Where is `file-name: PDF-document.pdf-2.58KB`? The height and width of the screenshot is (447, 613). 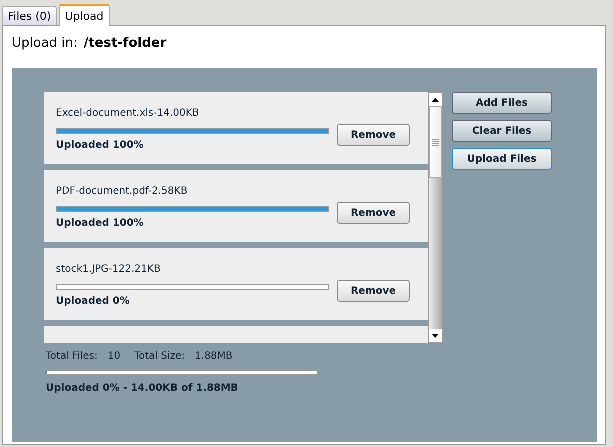
file-name: PDF-document.pdf-2.58KB is located at coordinates (122, 191).